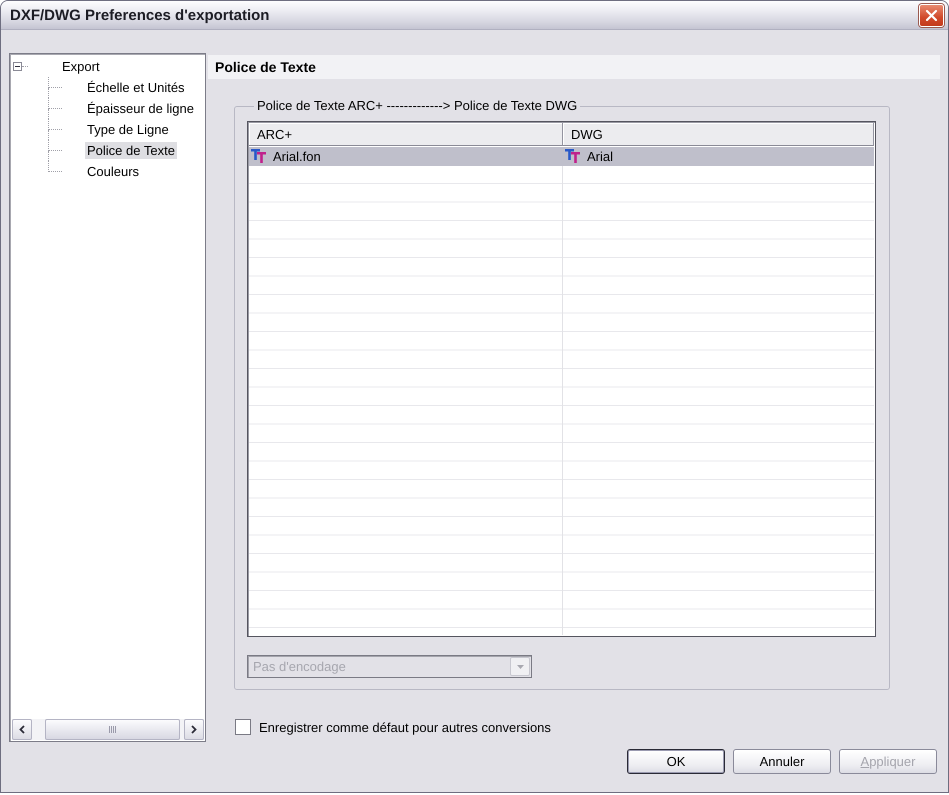 The image size is (949, 795). Describe the element at coordinates (243, 727) in the screenshot. I see `checkbox` at that location.